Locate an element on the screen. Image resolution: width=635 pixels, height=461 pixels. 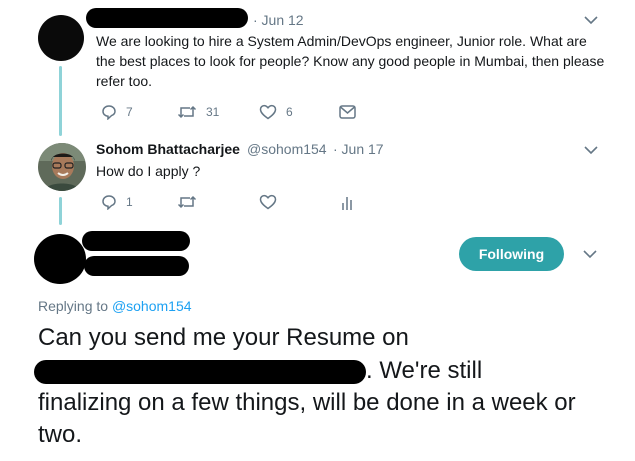
tweet-text: How do I apply ? is located at coordinates (148, 171).